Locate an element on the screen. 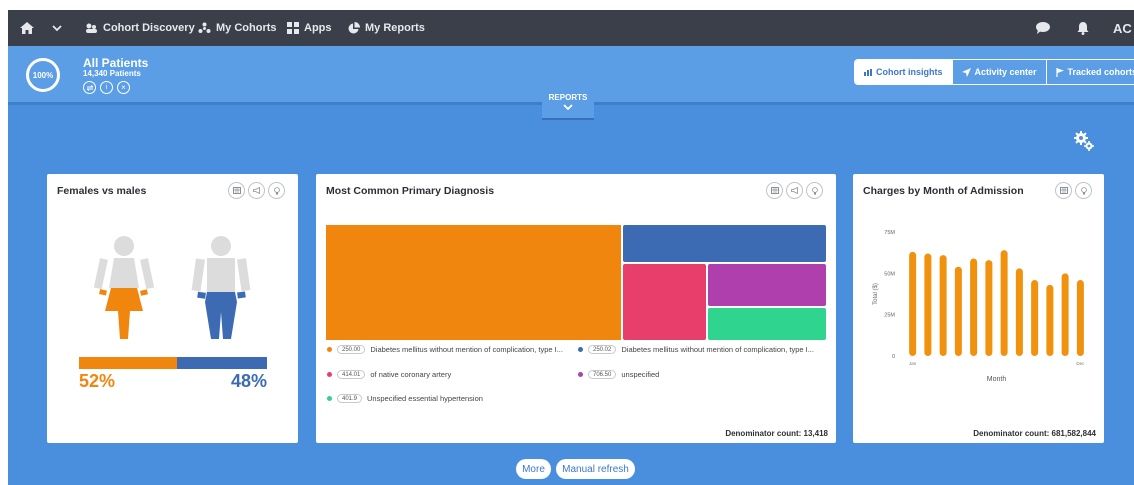 The image size is (1134, 485). legend-code: 414.01 is located at coordinates (351, 374).